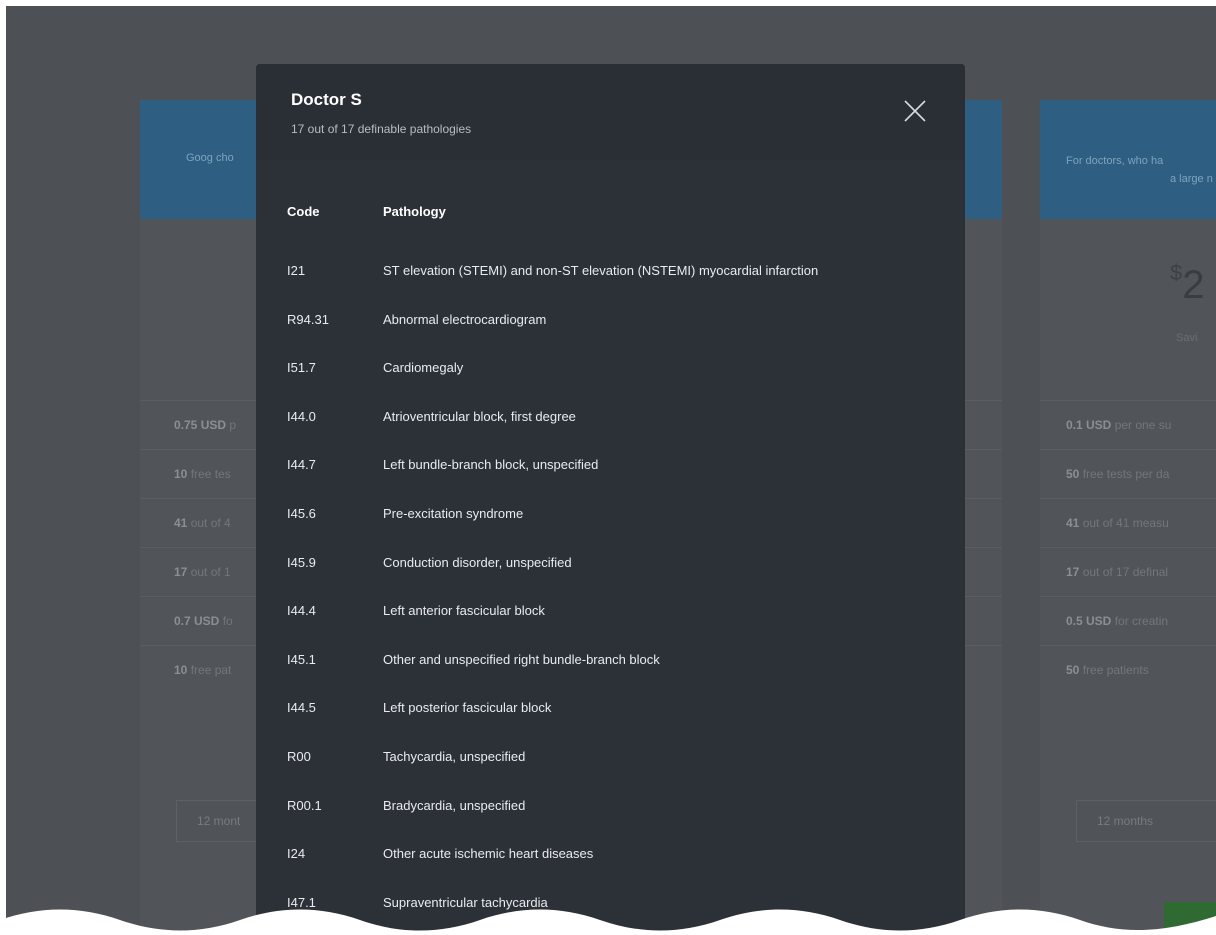  I want to click on feature-value: 0.5 USD, so click(1089, 621).